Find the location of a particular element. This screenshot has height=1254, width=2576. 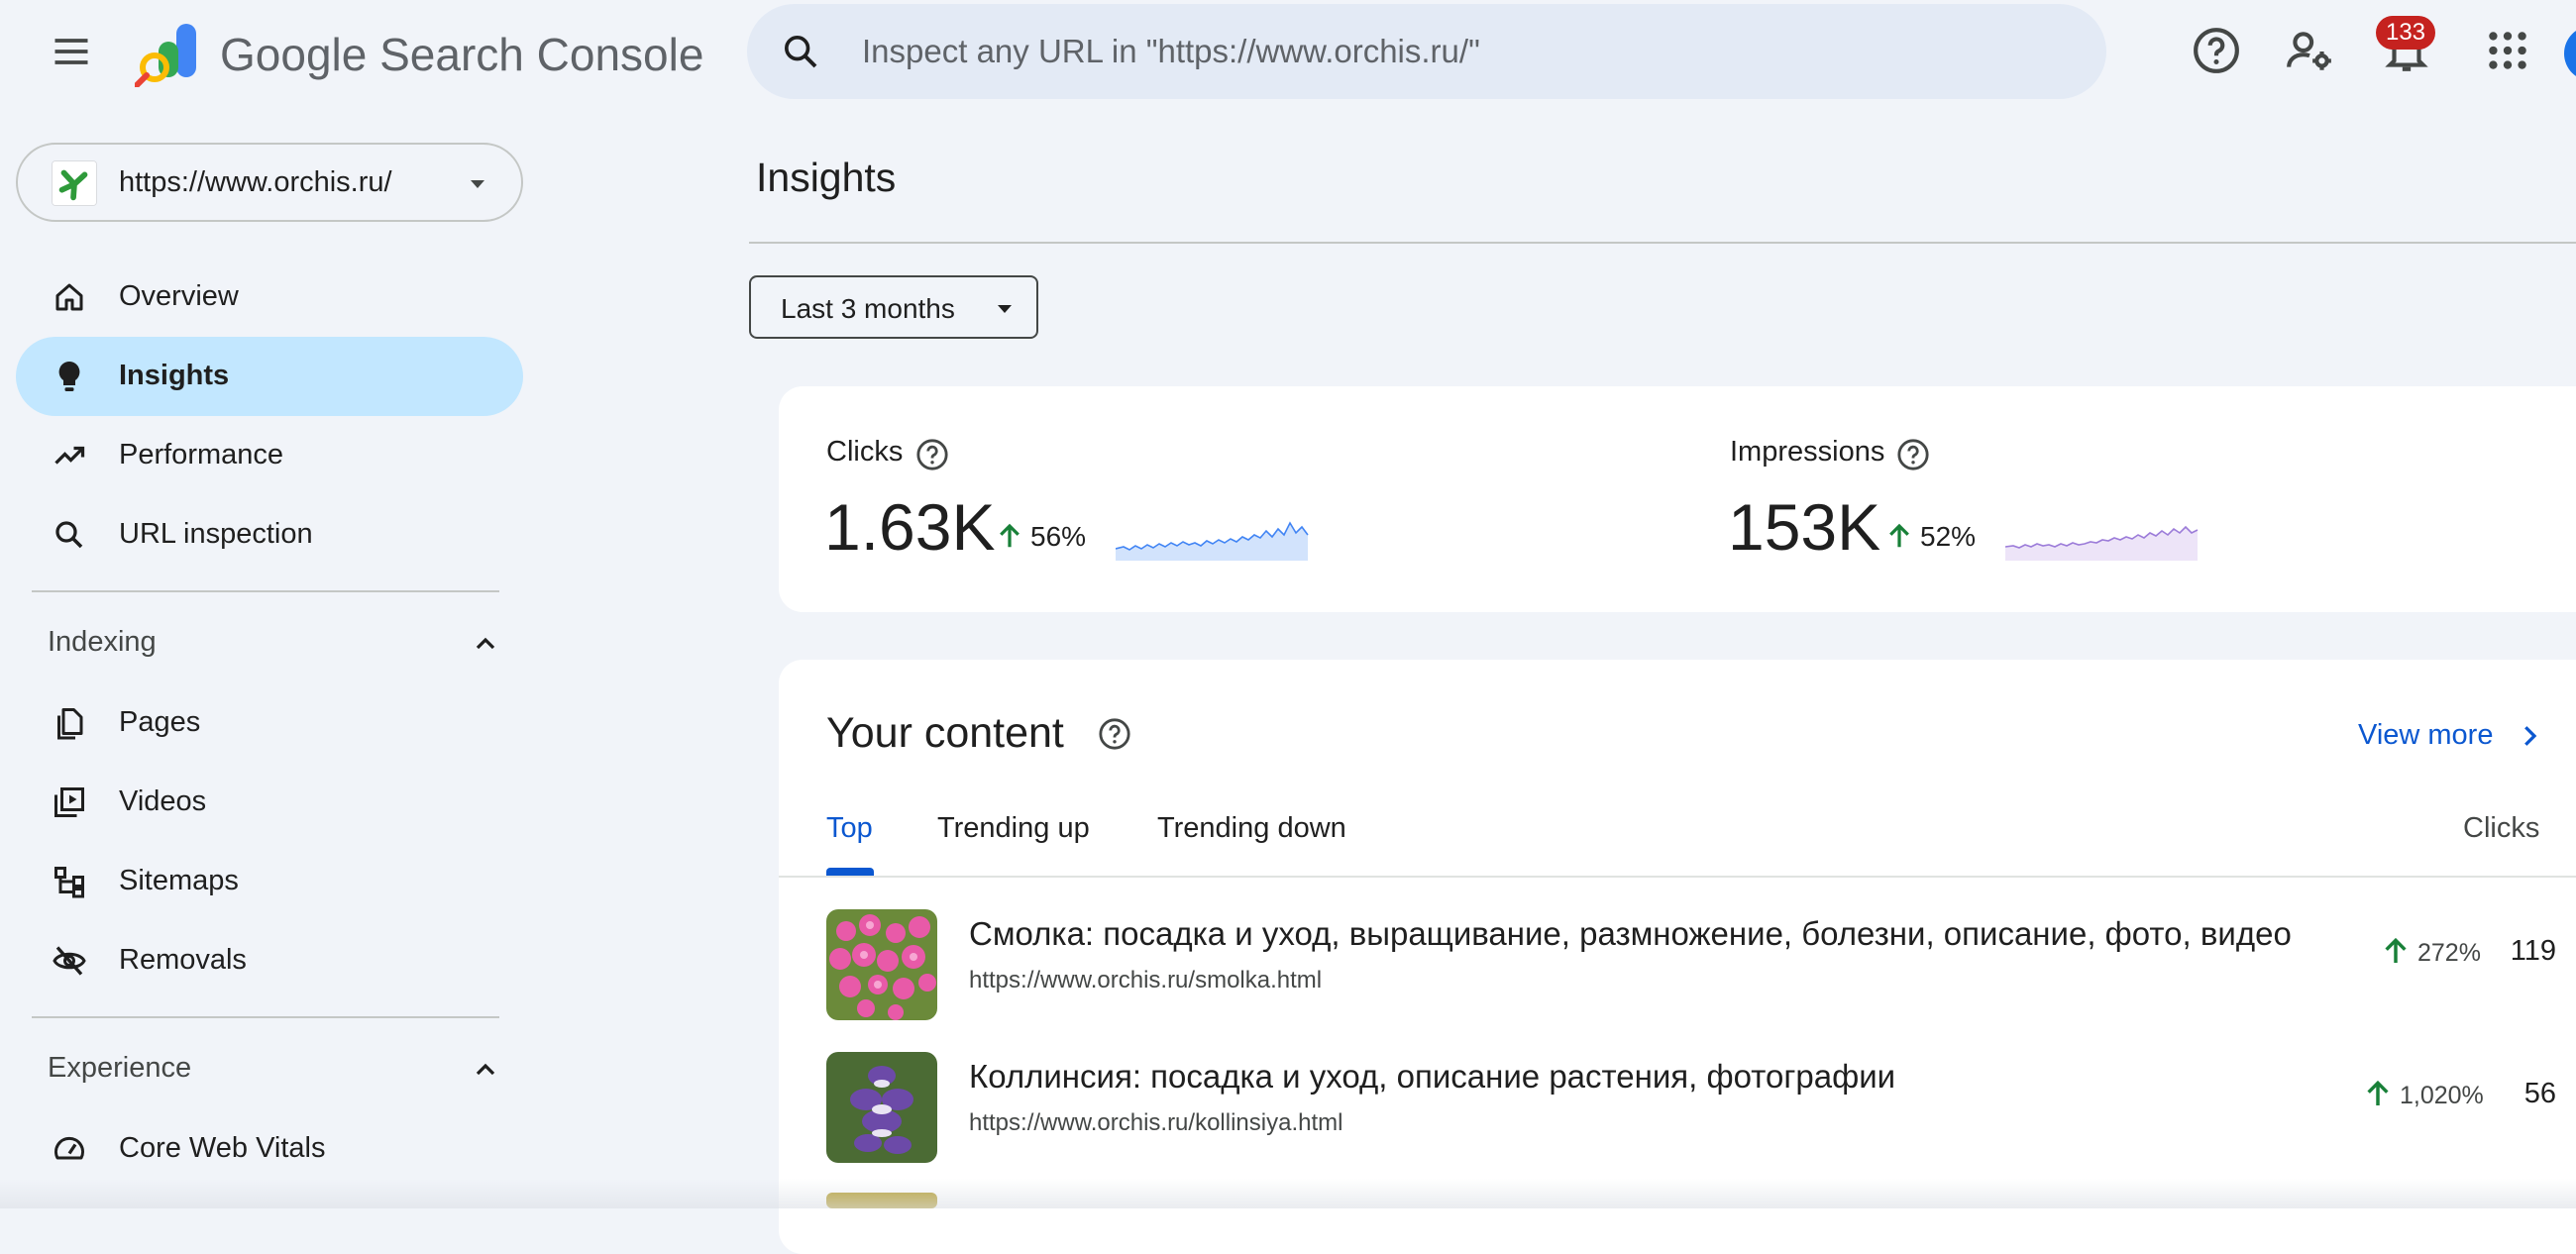

tab-trending-down: Trending down is located at coordinates (1251, 829).